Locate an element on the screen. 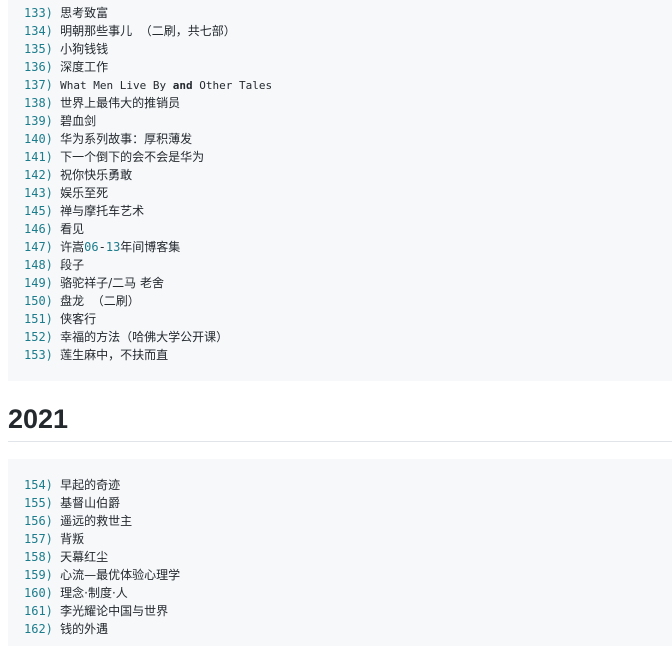 Image resolution: width=672 pixels, height=646 pixels. list-item: 139) 碧血剑 is located at coordinates (348, 121).